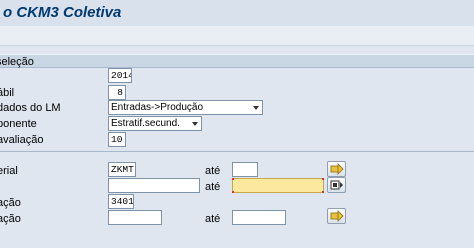  Describe the element at coordinates (117, 139) in the screenshot. I see `valuation-field: 10` at that location.